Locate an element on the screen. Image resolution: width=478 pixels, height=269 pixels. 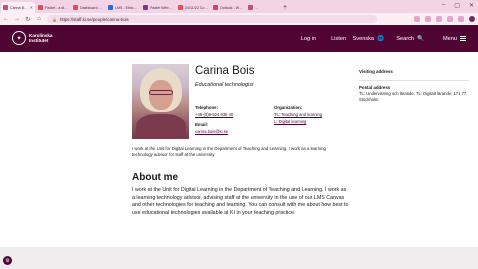
browser-tab: Dashboard | Padlet is located at coordinates (88, 7).